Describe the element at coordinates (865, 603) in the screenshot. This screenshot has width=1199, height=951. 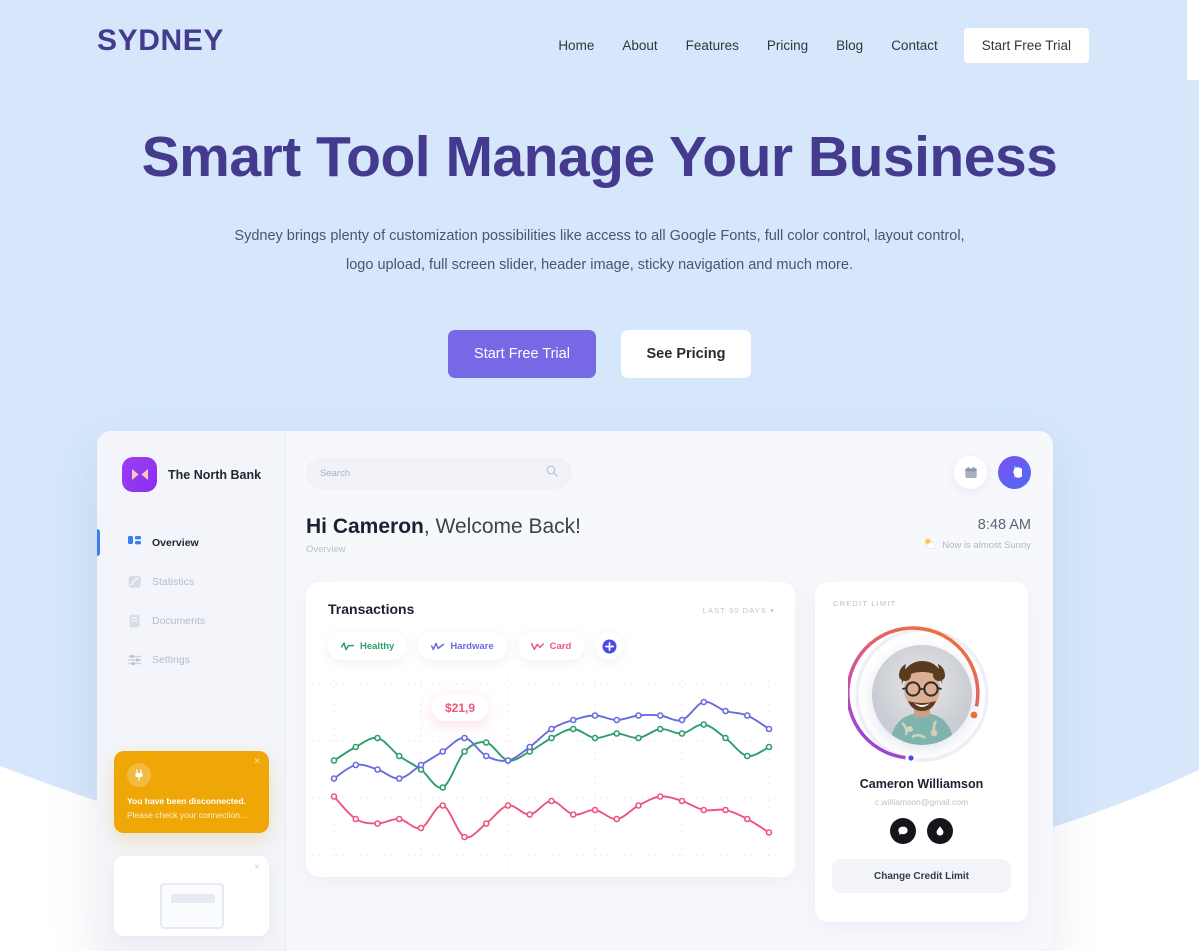
I see `credit-limit-label: CREDIT LIMIT` at that location.